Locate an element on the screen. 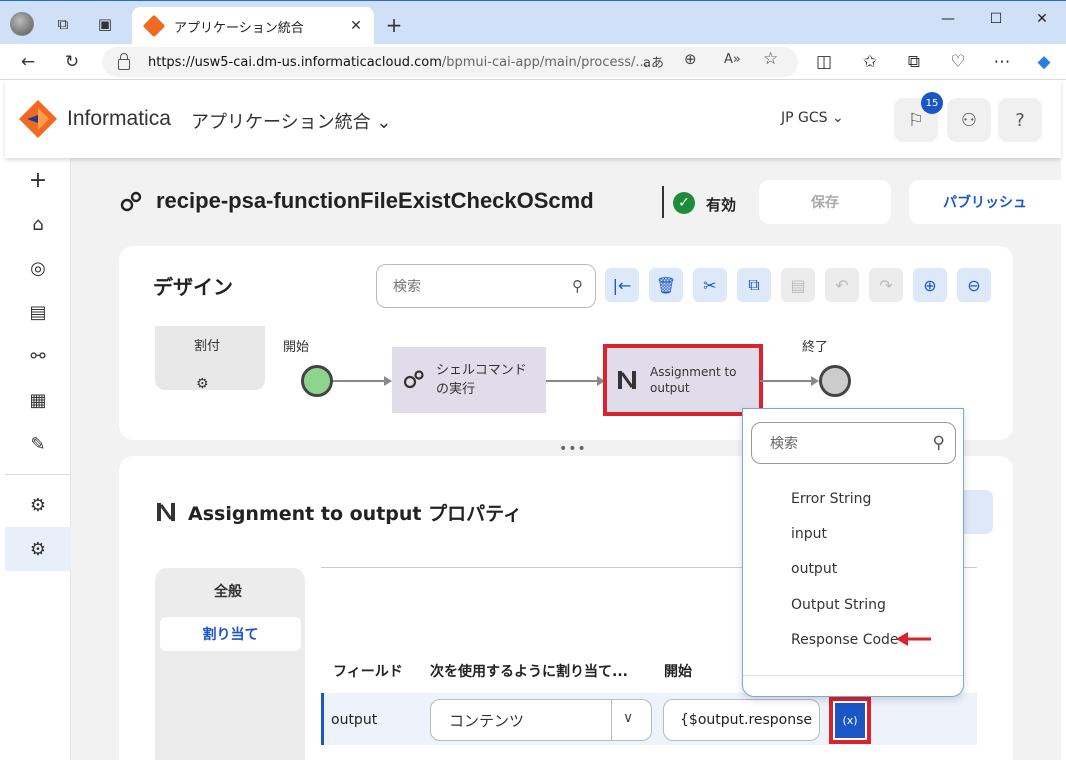 This screenshot has width=1066, height=760. design-search-input: 検索 ⚲ is located at coordinates (486, 286).